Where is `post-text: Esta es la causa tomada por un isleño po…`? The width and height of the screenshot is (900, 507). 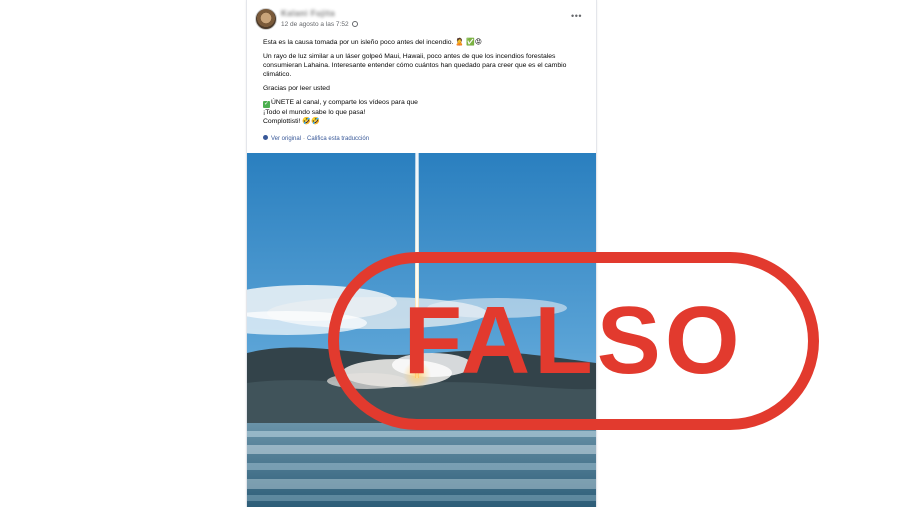 post-text: Esta es la causa tomada por un isleño po… is located at coordinates (423, 84).